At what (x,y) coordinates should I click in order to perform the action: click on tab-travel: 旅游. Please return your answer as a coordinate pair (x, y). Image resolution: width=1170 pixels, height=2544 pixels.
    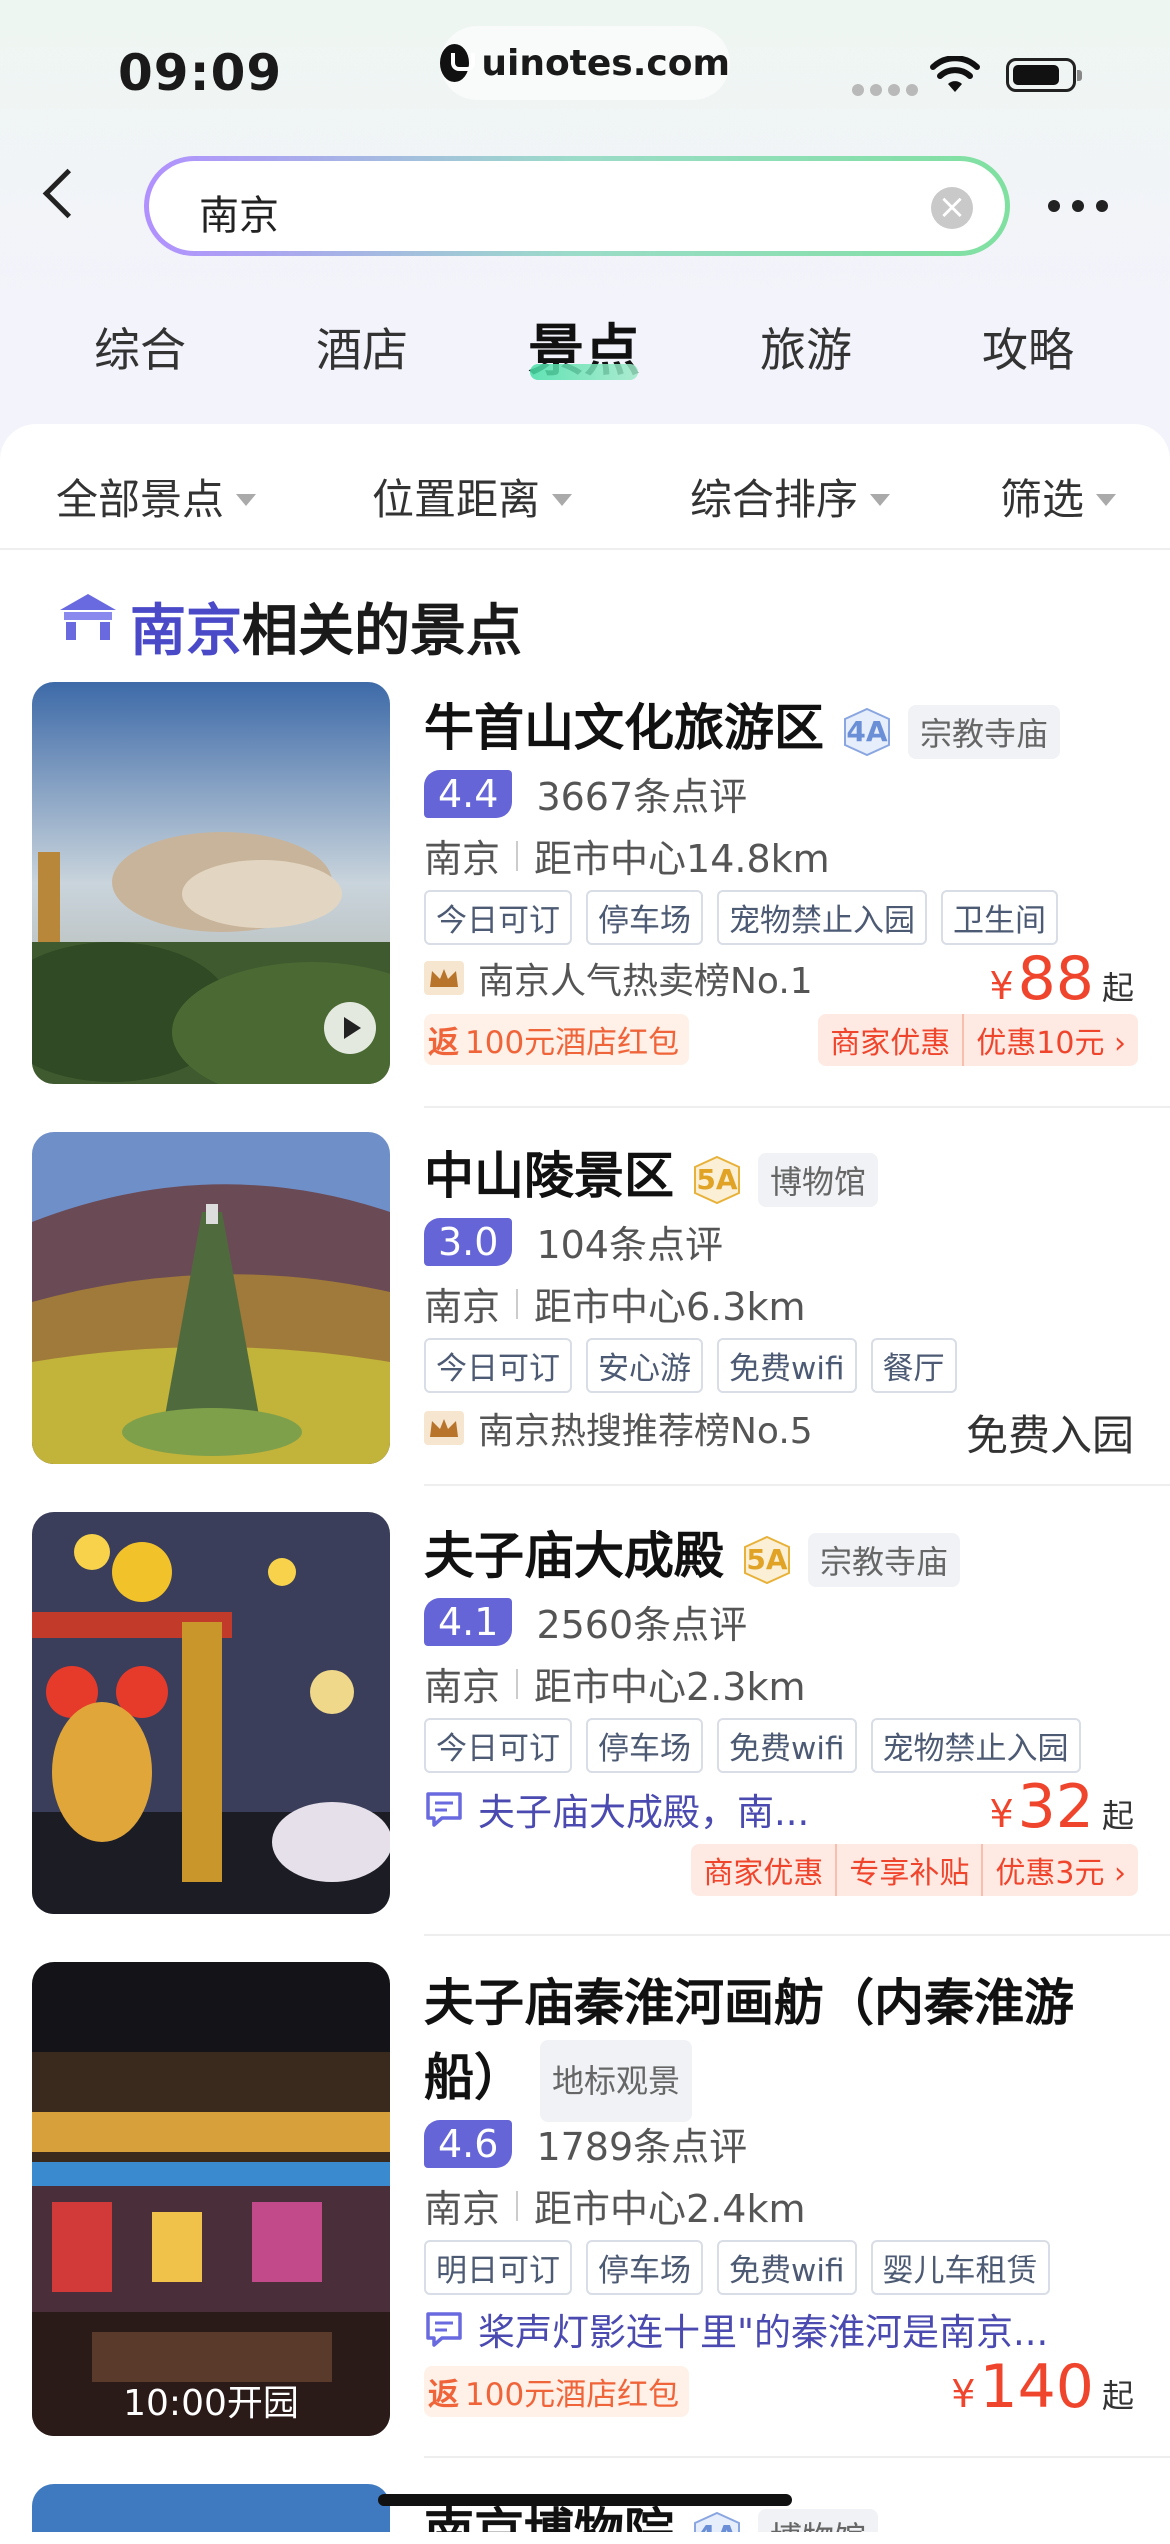
    Looking at the image, I should click on (806, 347).